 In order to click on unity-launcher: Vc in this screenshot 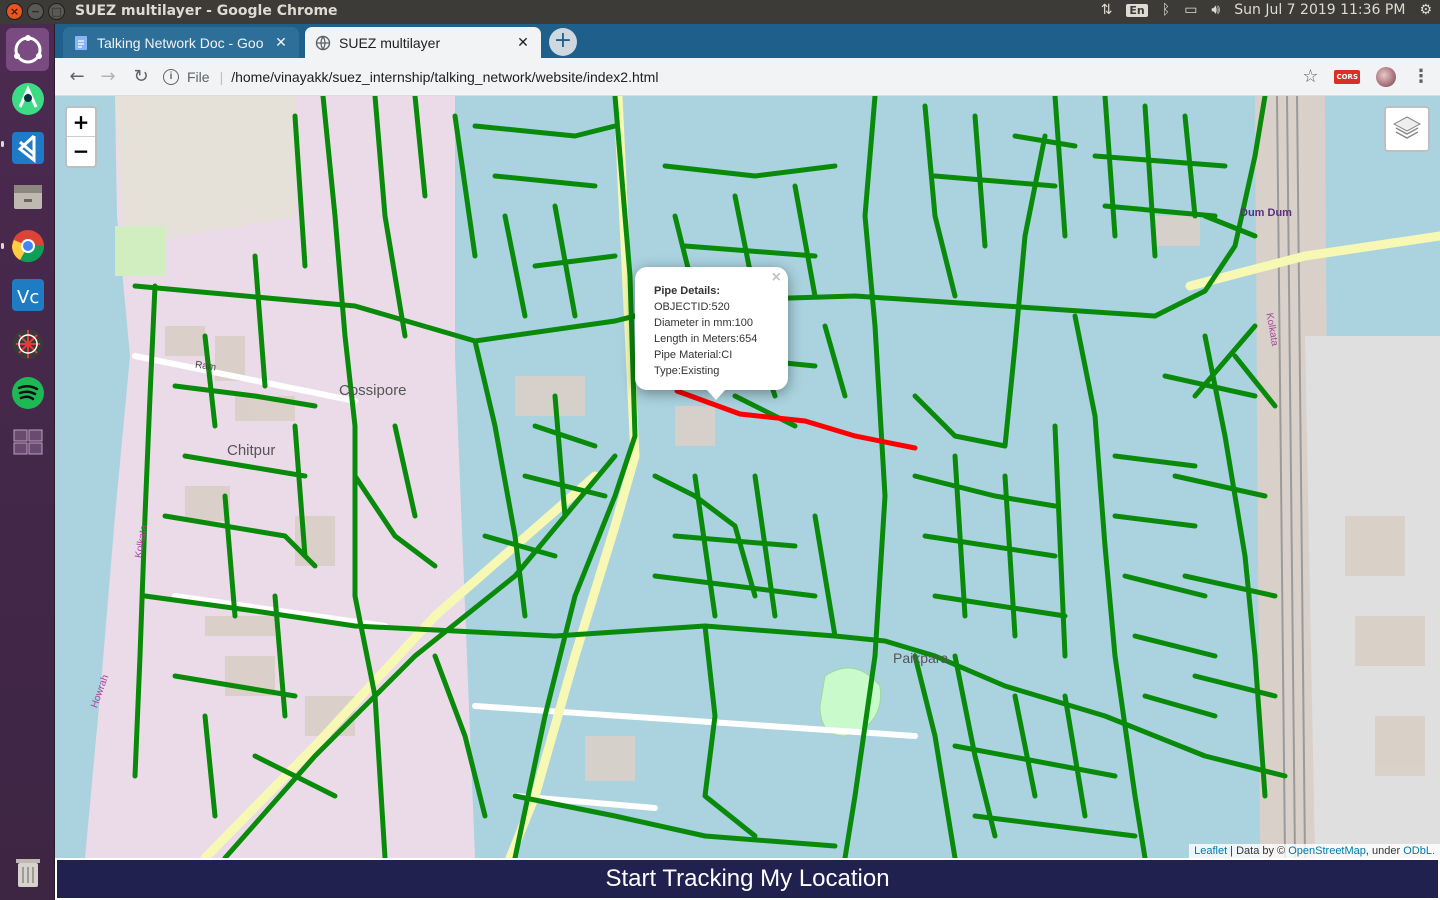, I will do `click(27, 462)`.